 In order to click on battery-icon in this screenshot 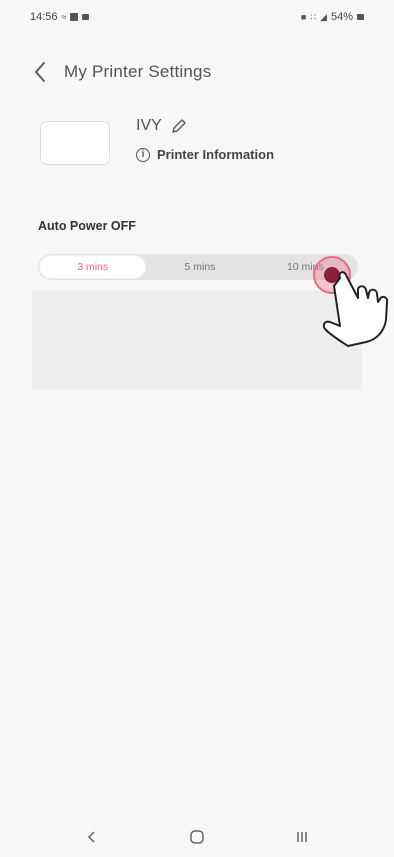, I will do `click(360, 17)`.